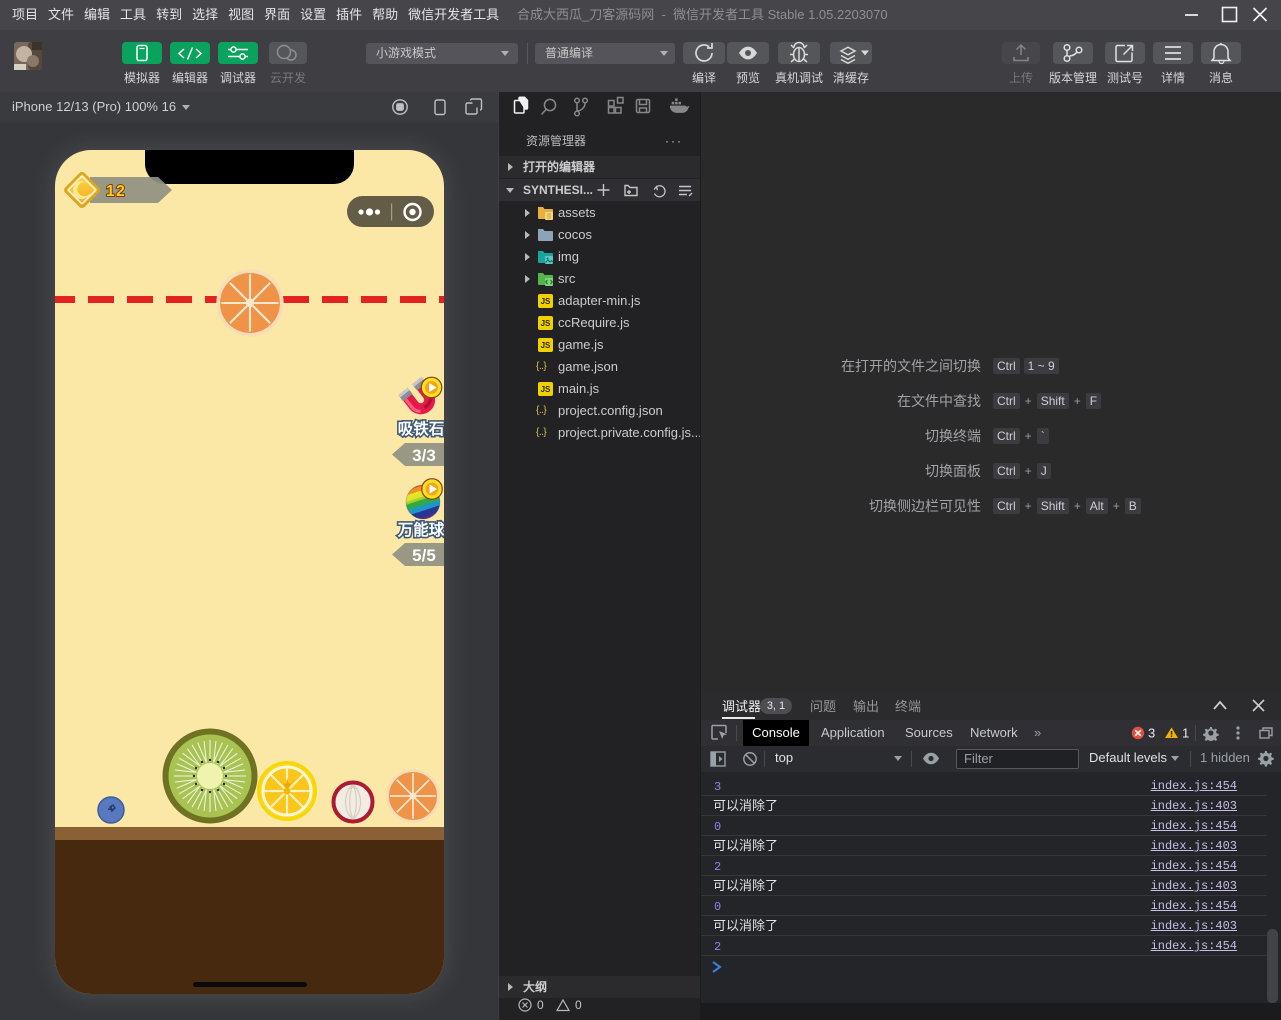  Describe the element at coordinates (1185, 733) in the screenshot. I see `svg-text: 1` at that location.